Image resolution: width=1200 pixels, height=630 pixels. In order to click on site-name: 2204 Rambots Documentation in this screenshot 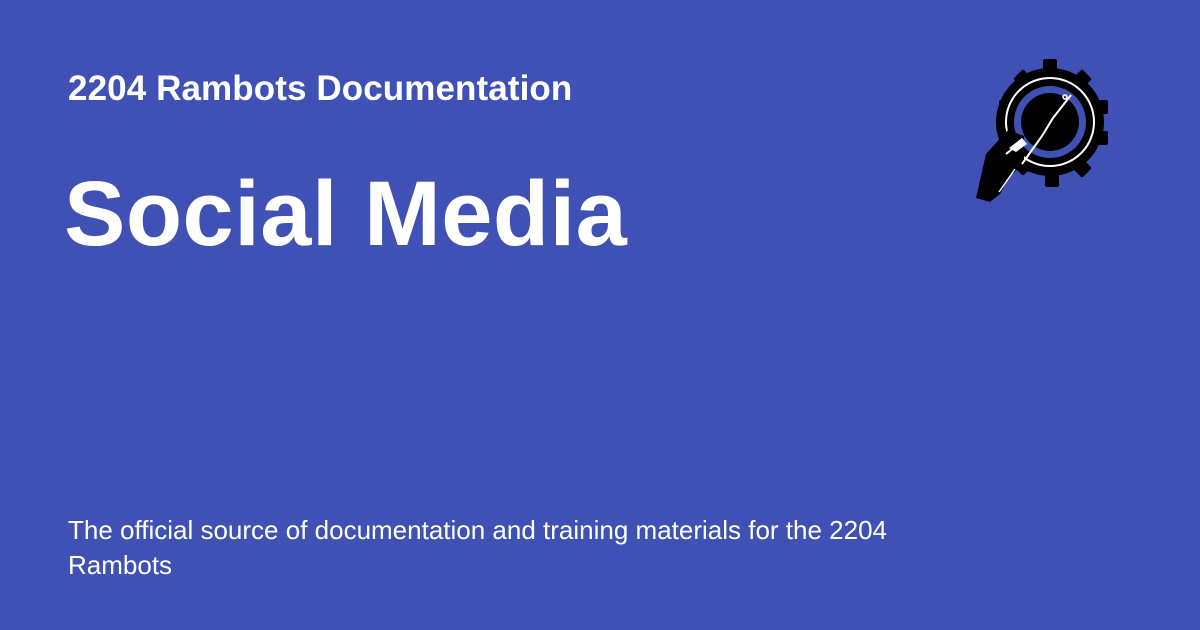, I will do `click(320, 88)`.